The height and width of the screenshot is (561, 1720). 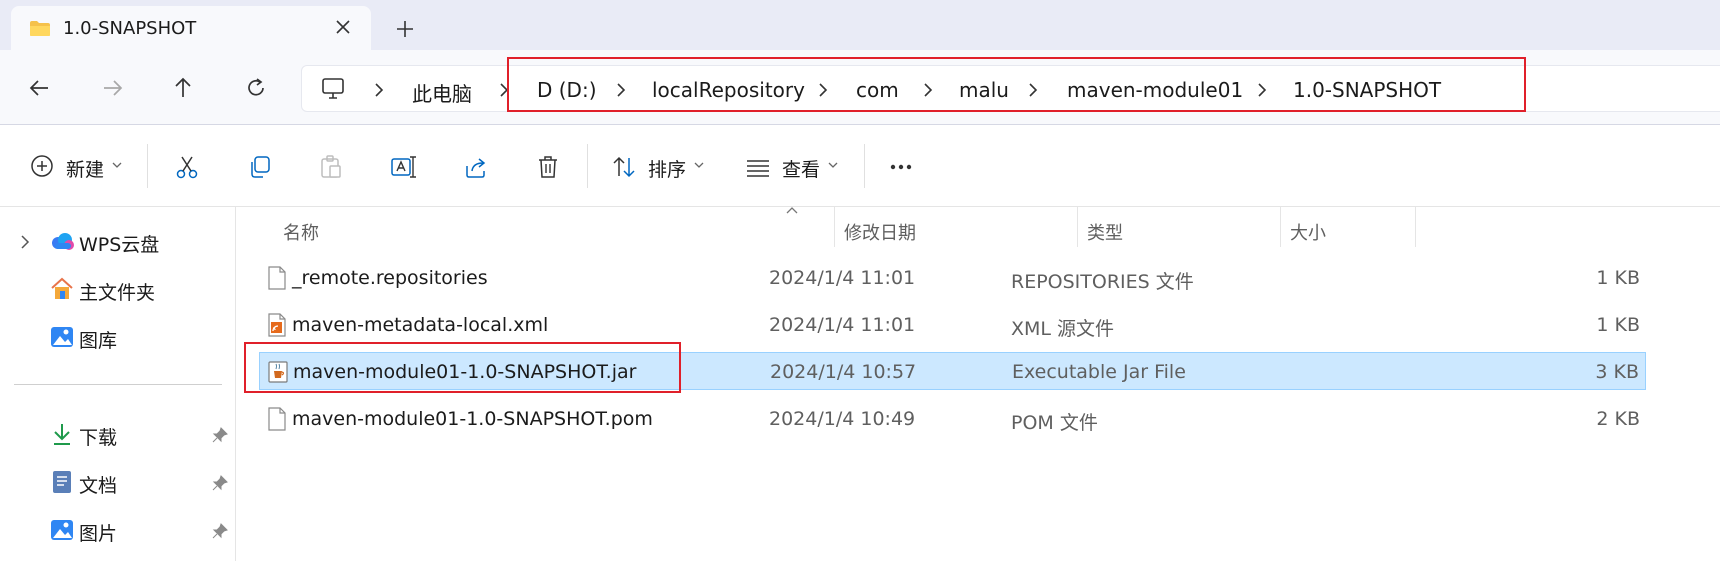 What do you see at coordinates (1099, 372) in the screenshot?
I see `file-type: Executable Jar File` at bounding box center [1099, 372].